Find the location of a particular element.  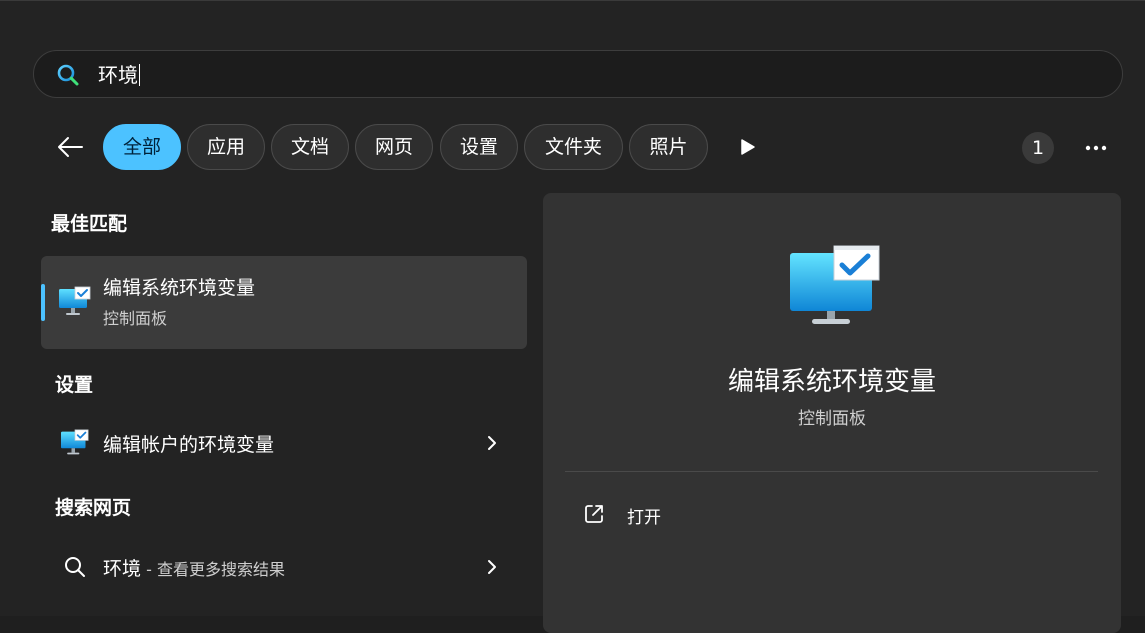

best-match-result: 编辑系统环境变量 控制面板 is located at coordinates (284, 302).